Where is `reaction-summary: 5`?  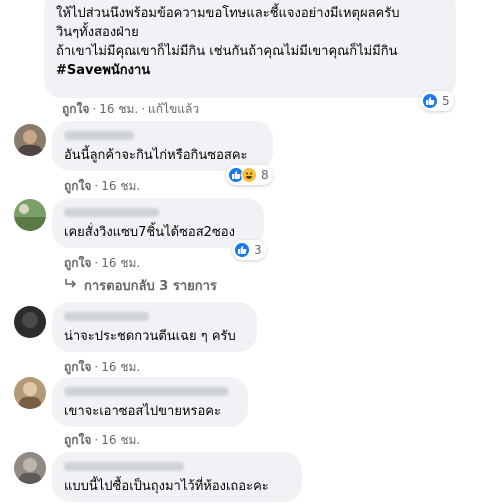 reaction-summary: 5 is located at coordinates (437, 101).